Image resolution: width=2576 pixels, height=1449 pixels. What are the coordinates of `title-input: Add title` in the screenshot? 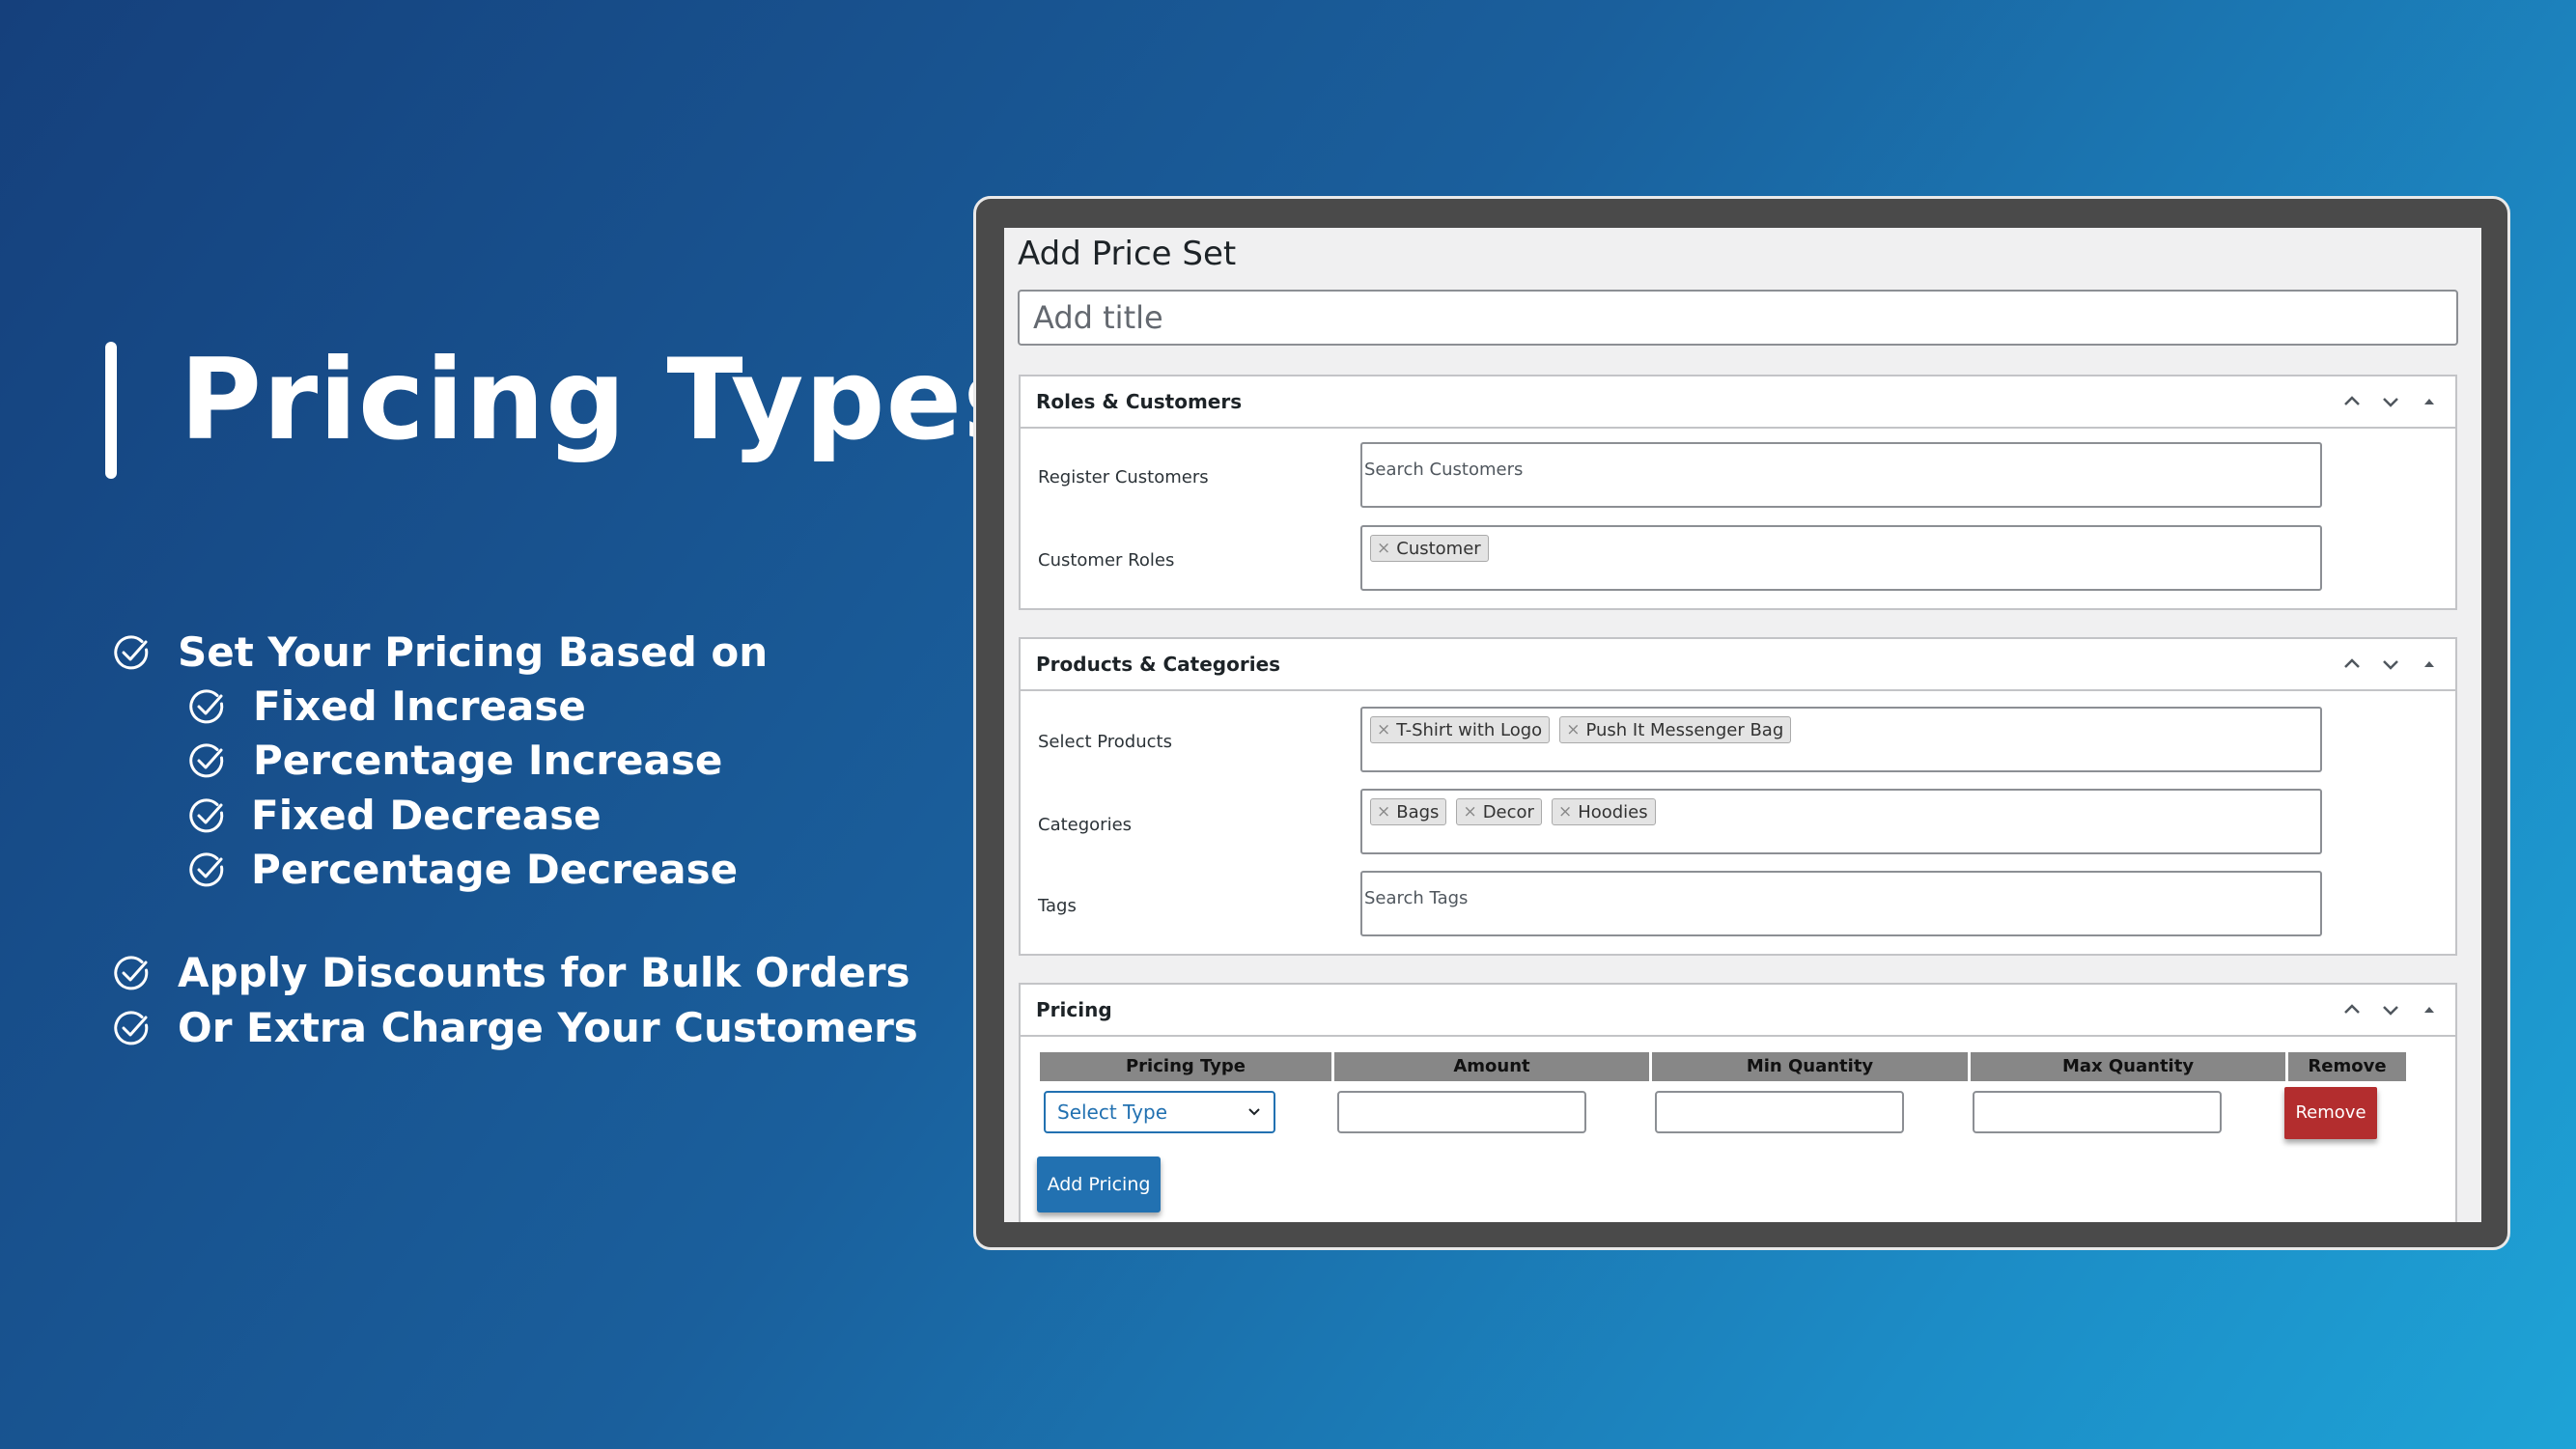 It's located at (1738, 318).